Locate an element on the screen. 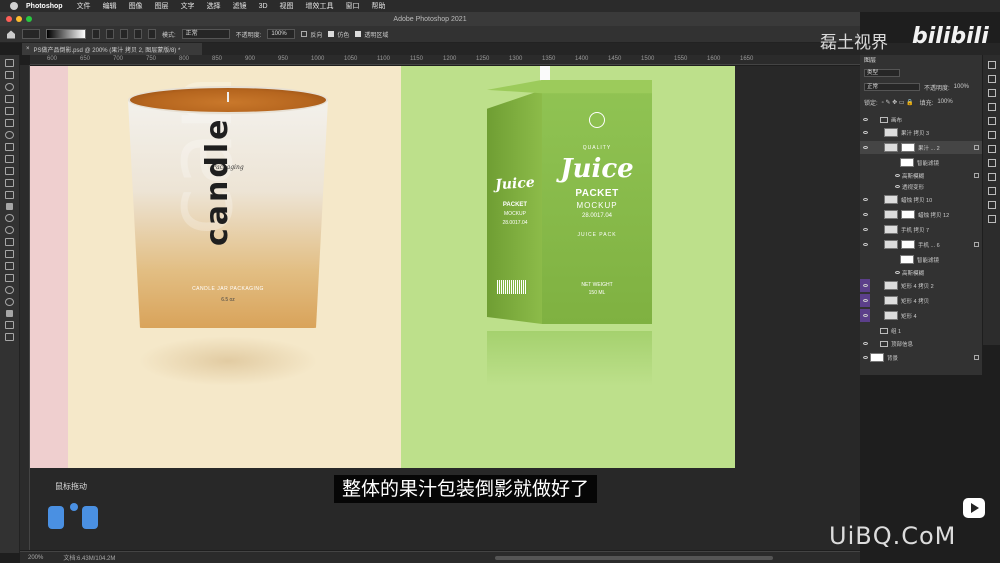 The image size is (1000, 563). path-select-tool-icon is located at coordinates (9, 266).